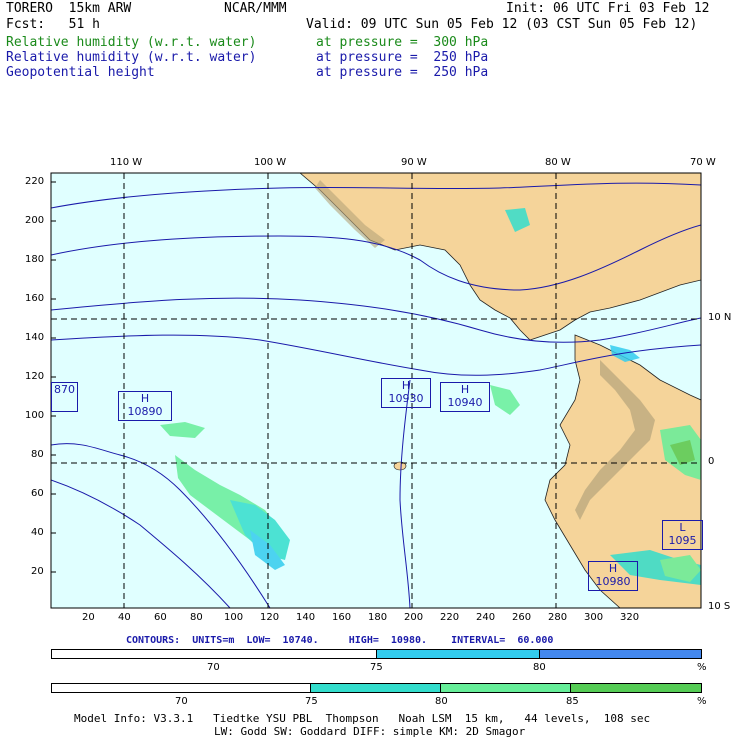  What do you see at coordinates (270, 617) in the screenshot?
I see `grid-x-120: 120` at bounding box center [270, 617].